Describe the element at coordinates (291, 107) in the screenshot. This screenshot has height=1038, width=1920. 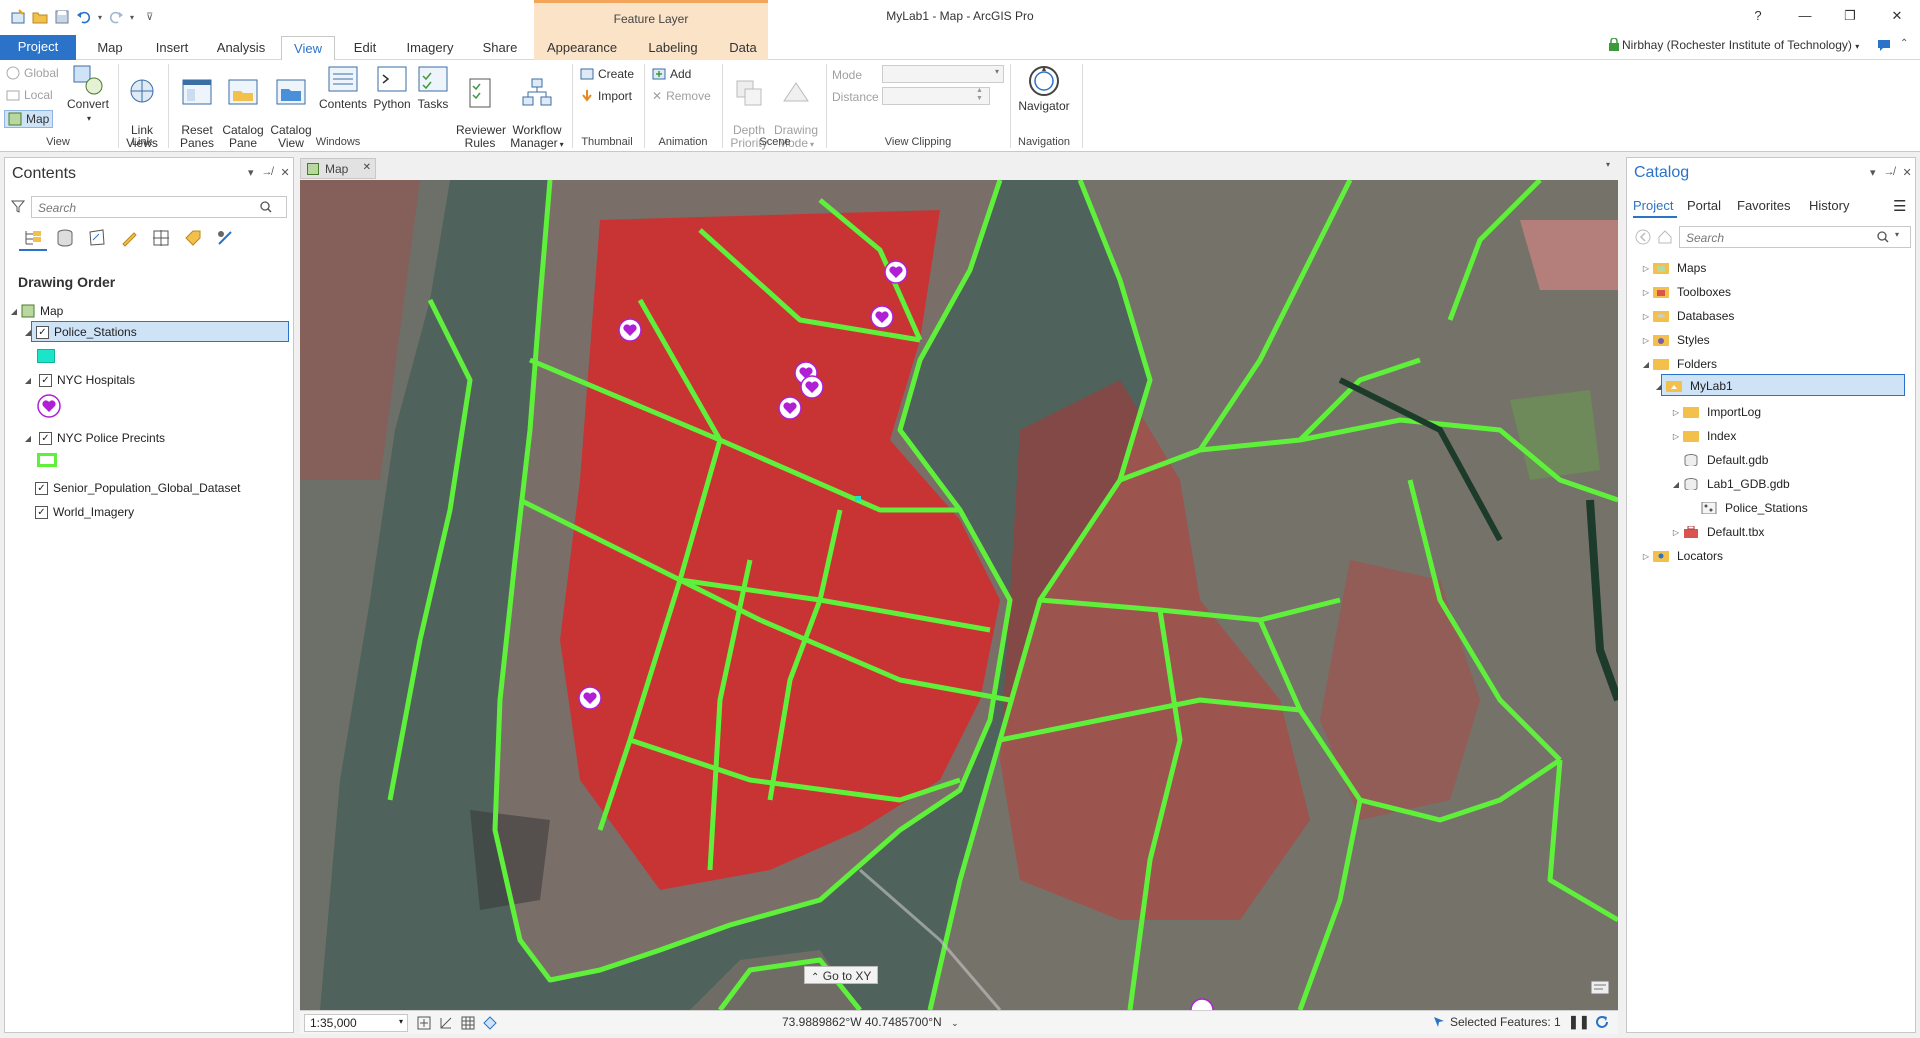
I see `catalog-view-button: Catalog View` at that location.